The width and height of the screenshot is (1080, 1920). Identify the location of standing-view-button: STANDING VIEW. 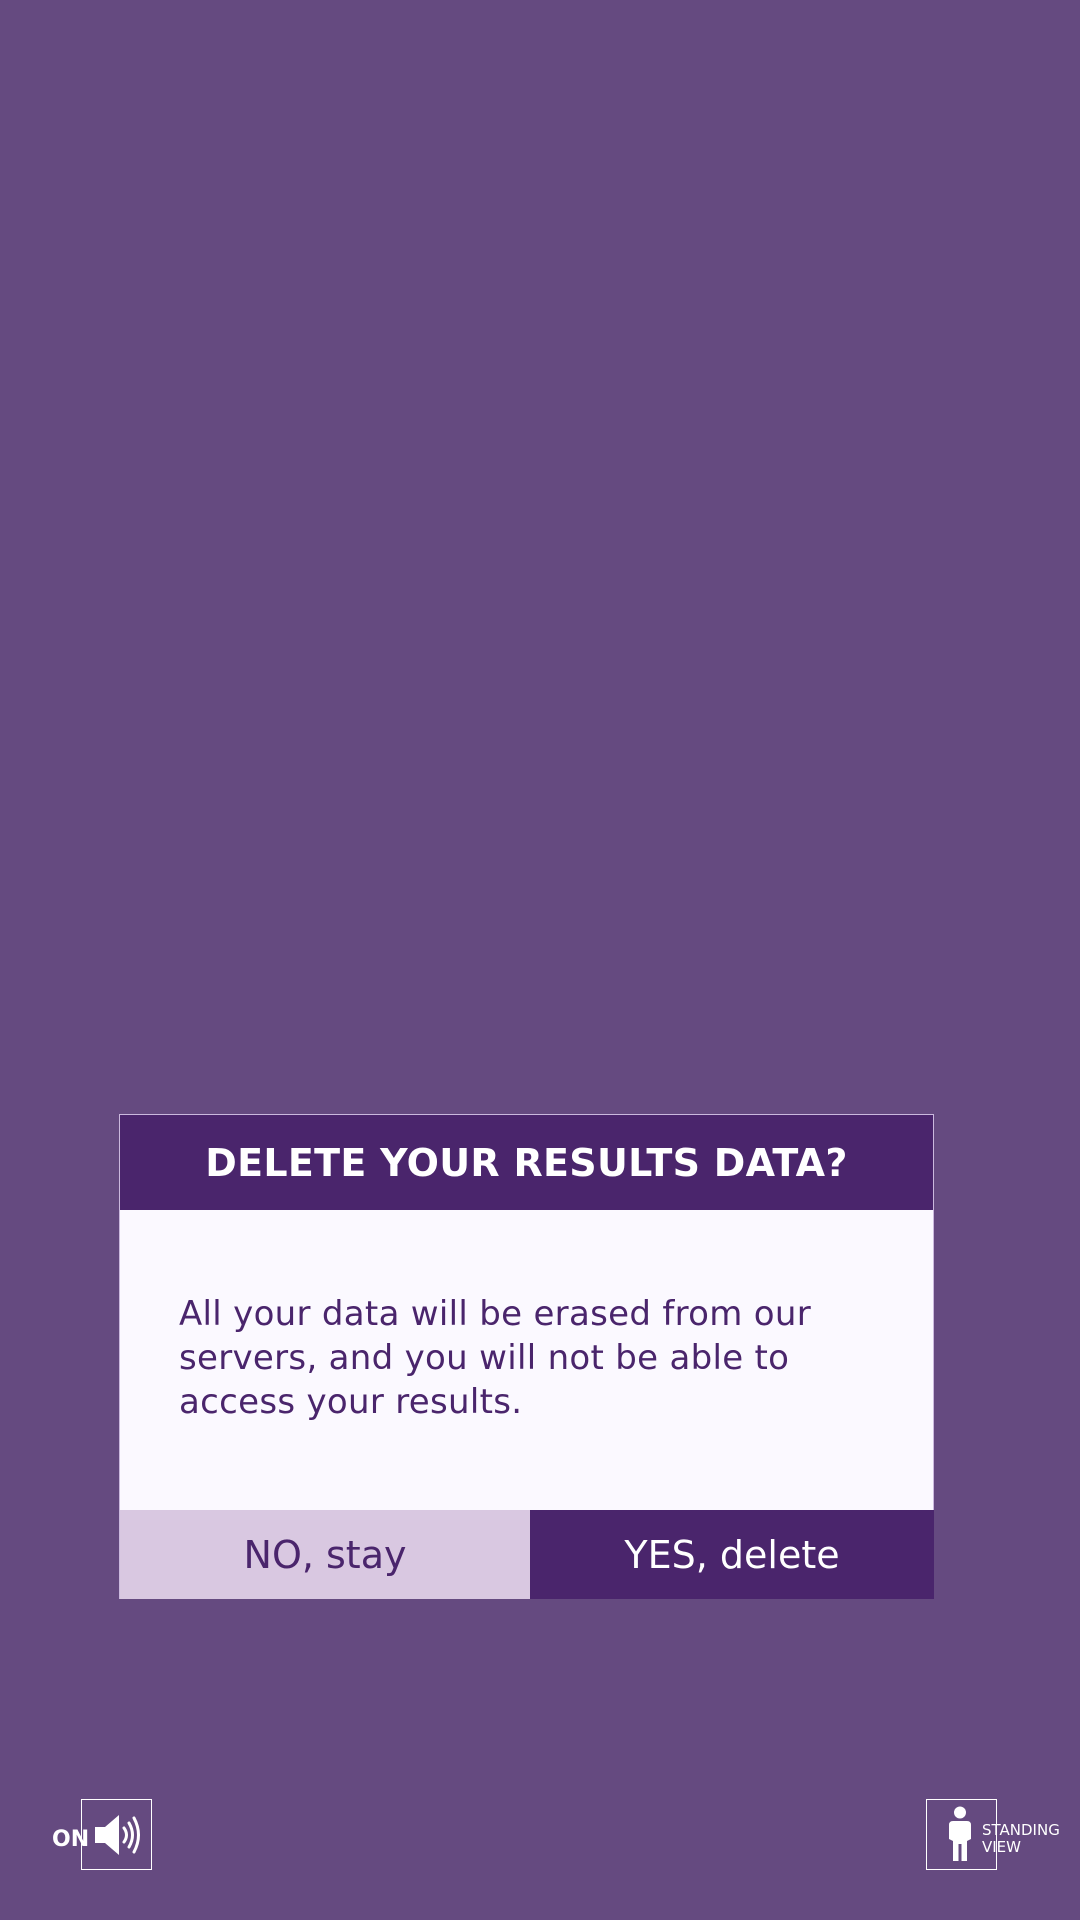
(998, 1835).